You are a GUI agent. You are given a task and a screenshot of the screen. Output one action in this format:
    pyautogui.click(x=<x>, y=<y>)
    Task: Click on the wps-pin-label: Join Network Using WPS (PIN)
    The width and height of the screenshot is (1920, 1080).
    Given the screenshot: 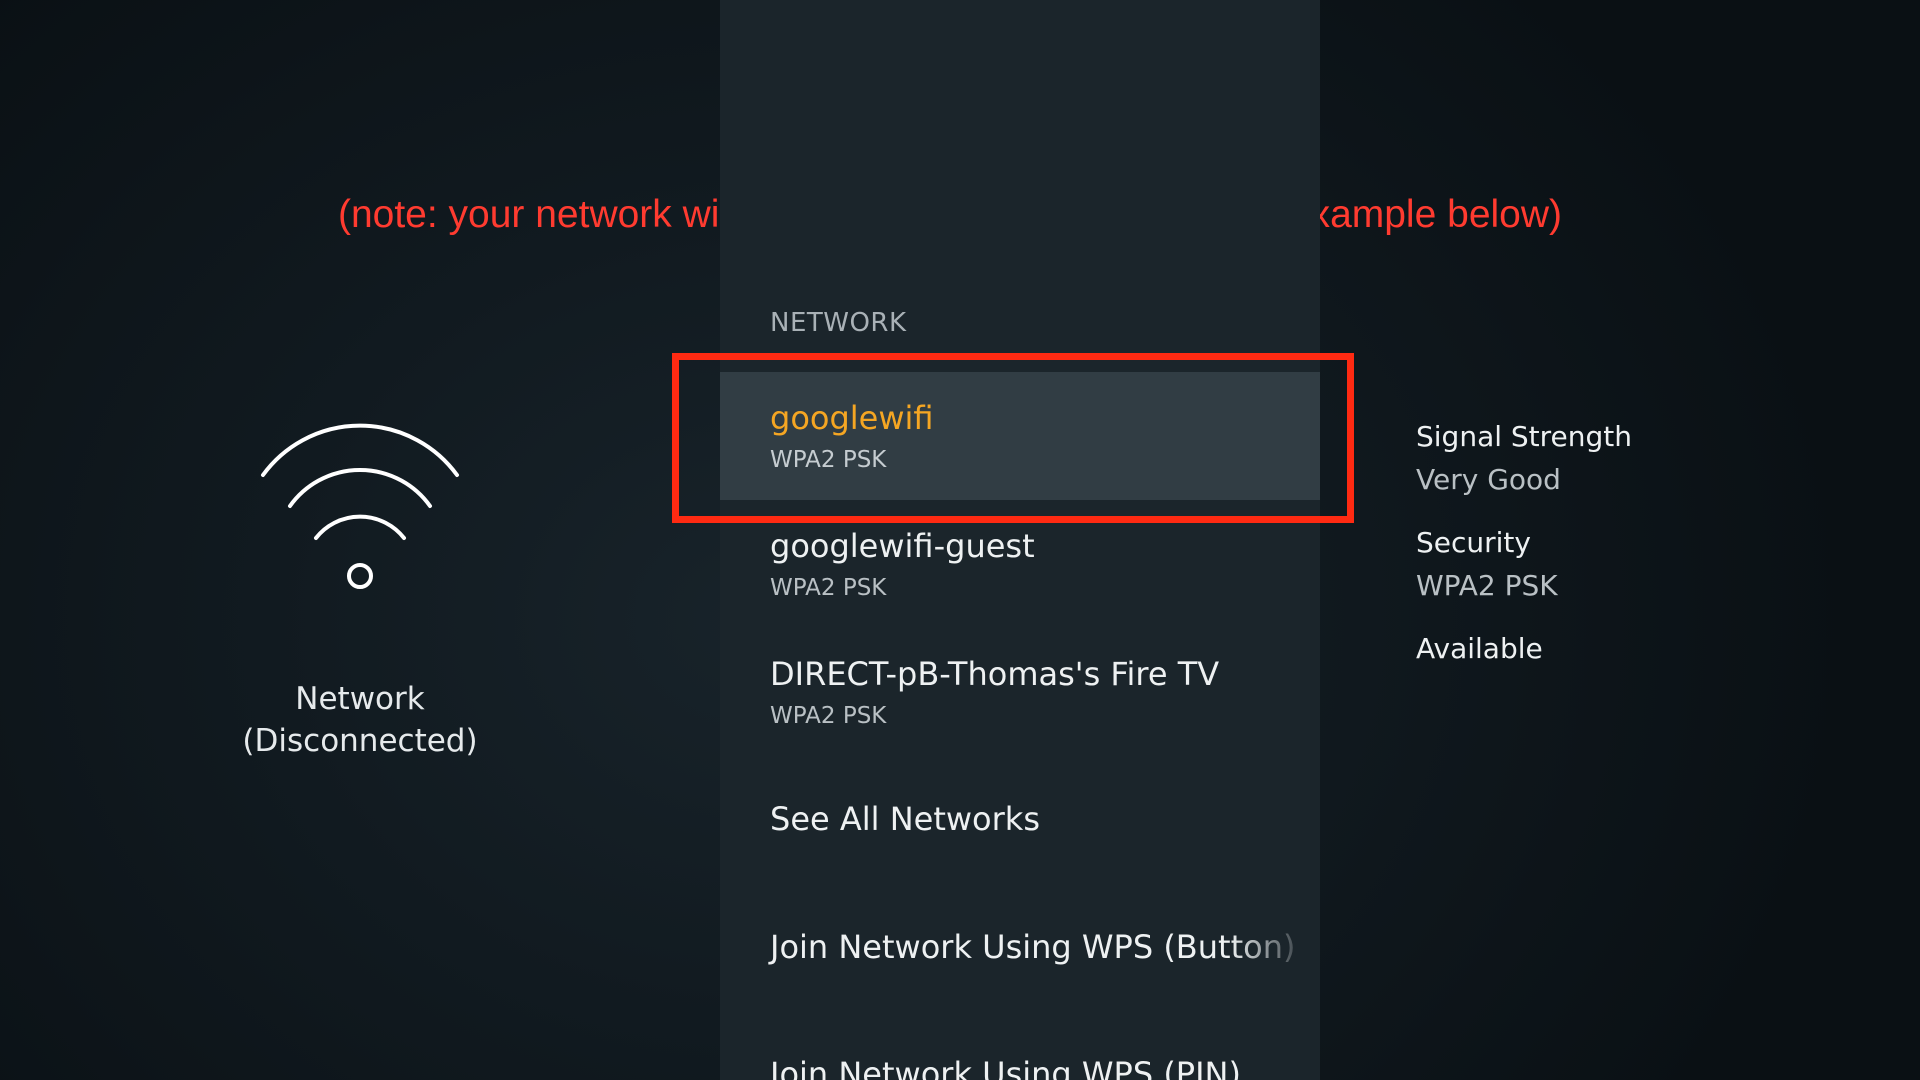 What is the action you would take?
    pyautogui.click(x=1005, y=1067)
    